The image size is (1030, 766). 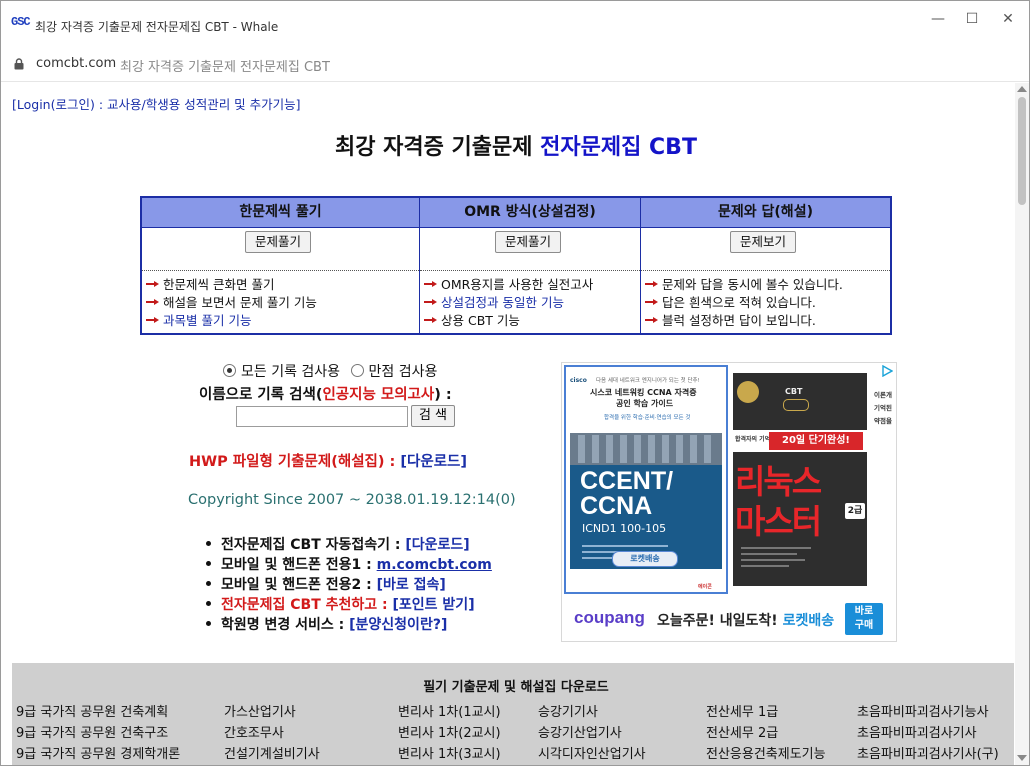 What do you see at coordinates (272, 752) in the screenshot?
I see `download-item: 건설기계설비기사` at bounding box center [272, 752].